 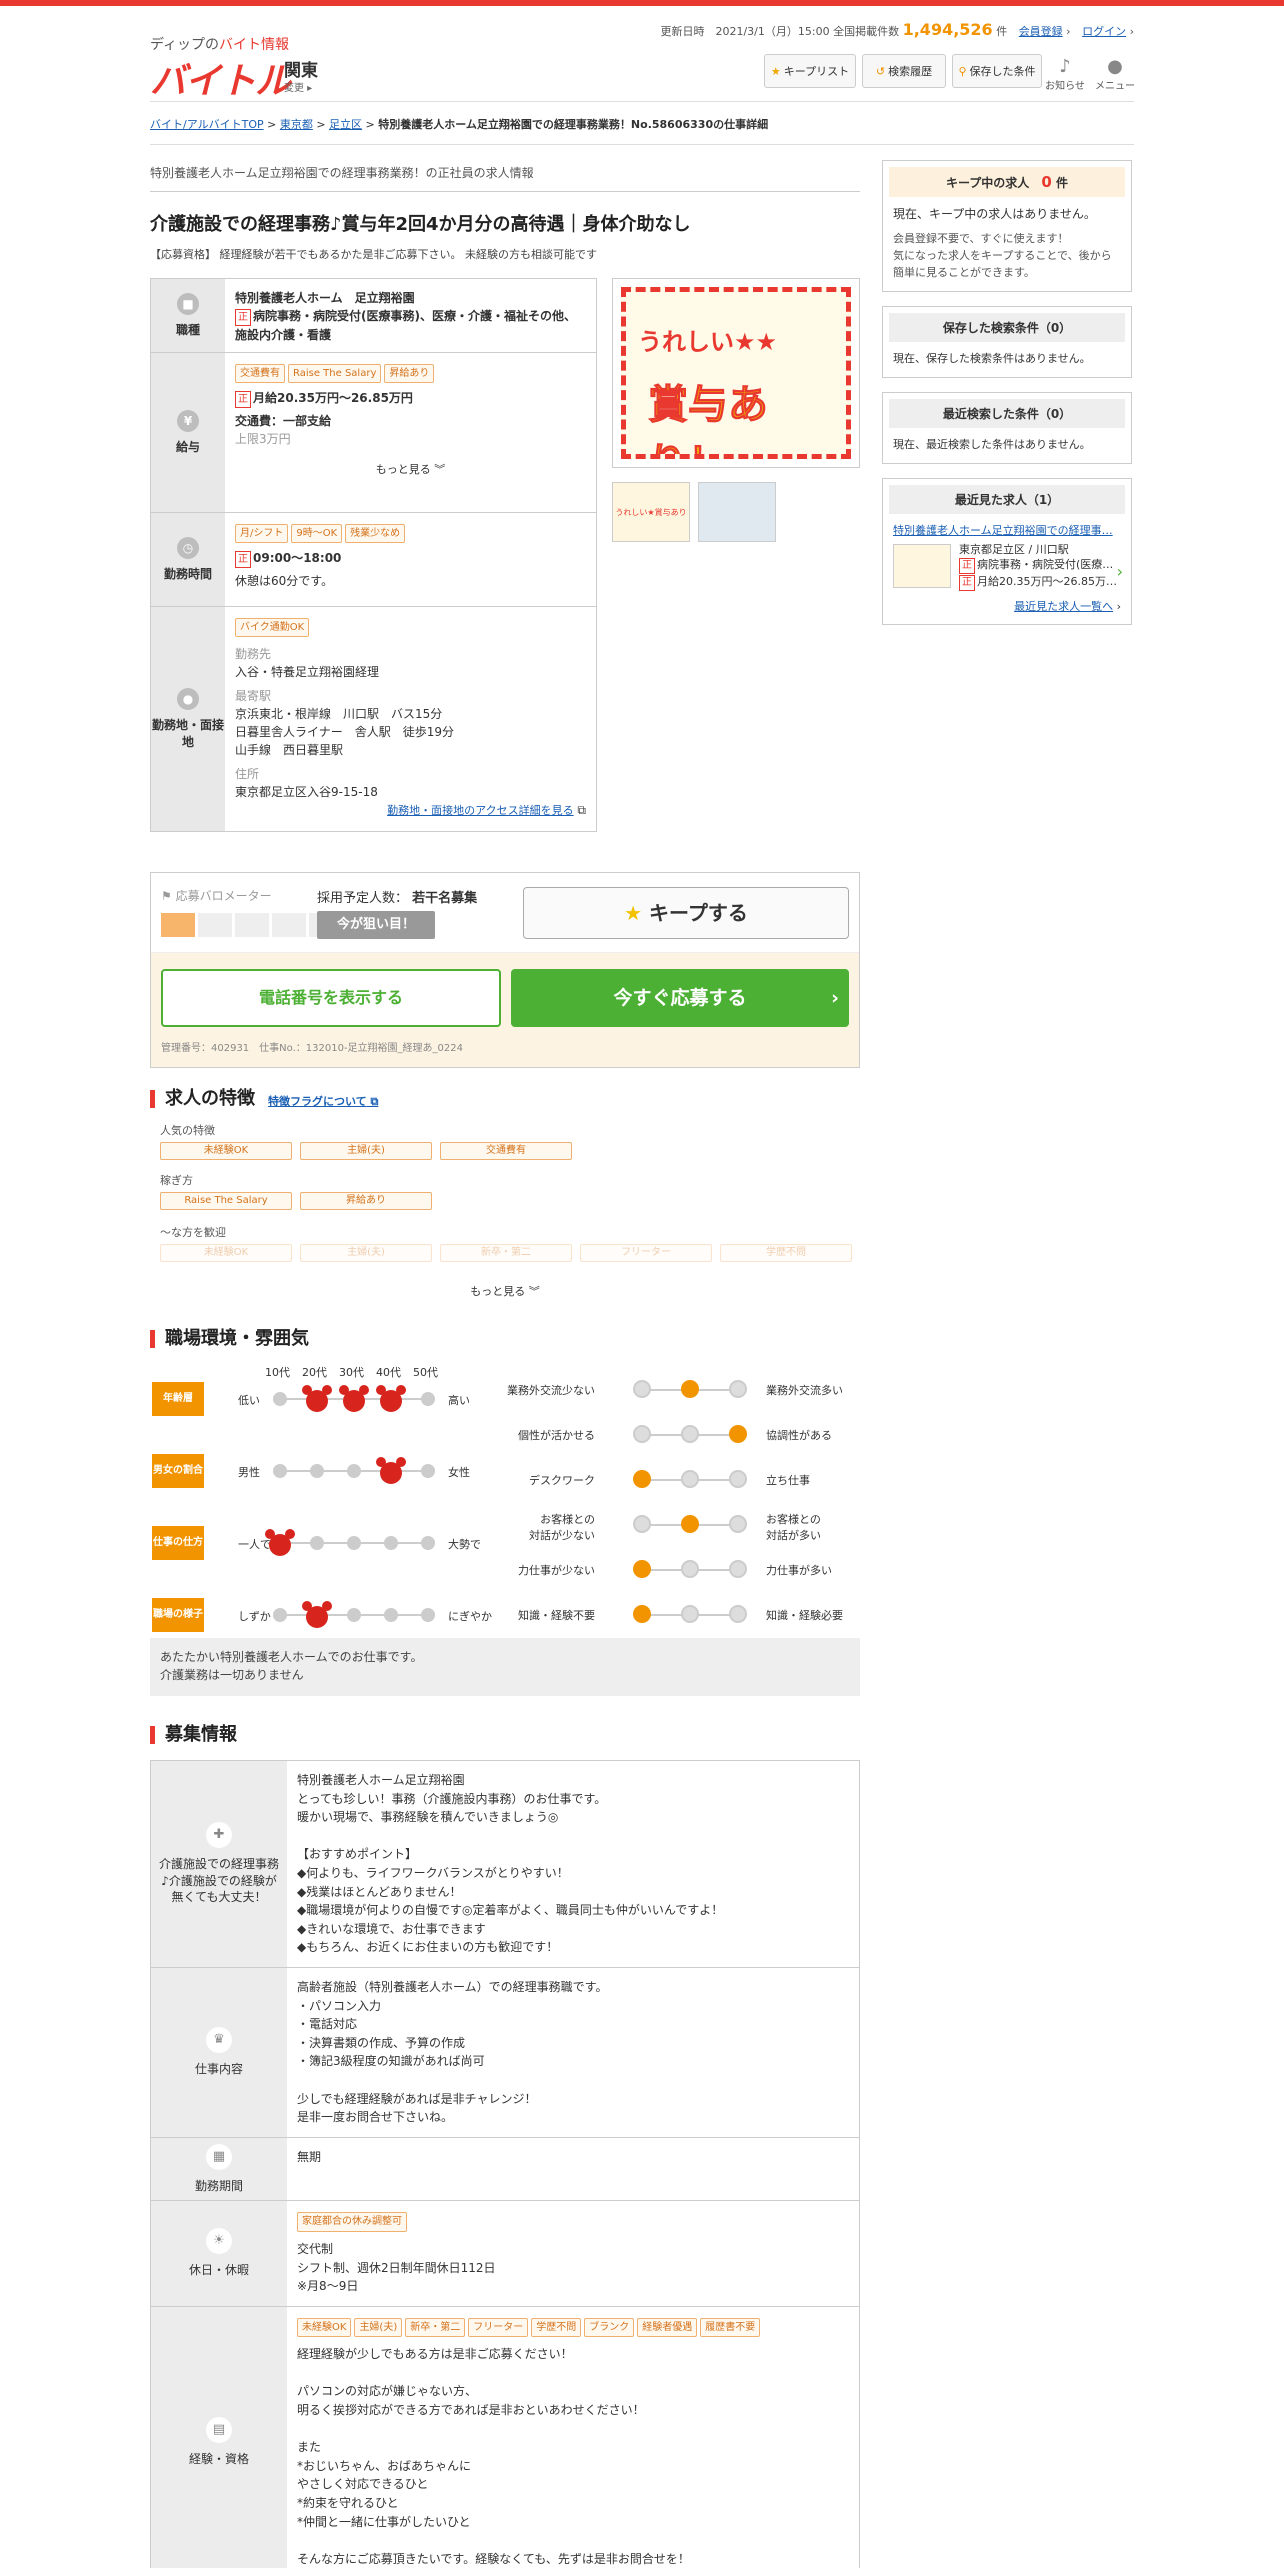 I want to click on viewed-all-link: 最近見た求人一覧へ, so click(x=1063, y=606).